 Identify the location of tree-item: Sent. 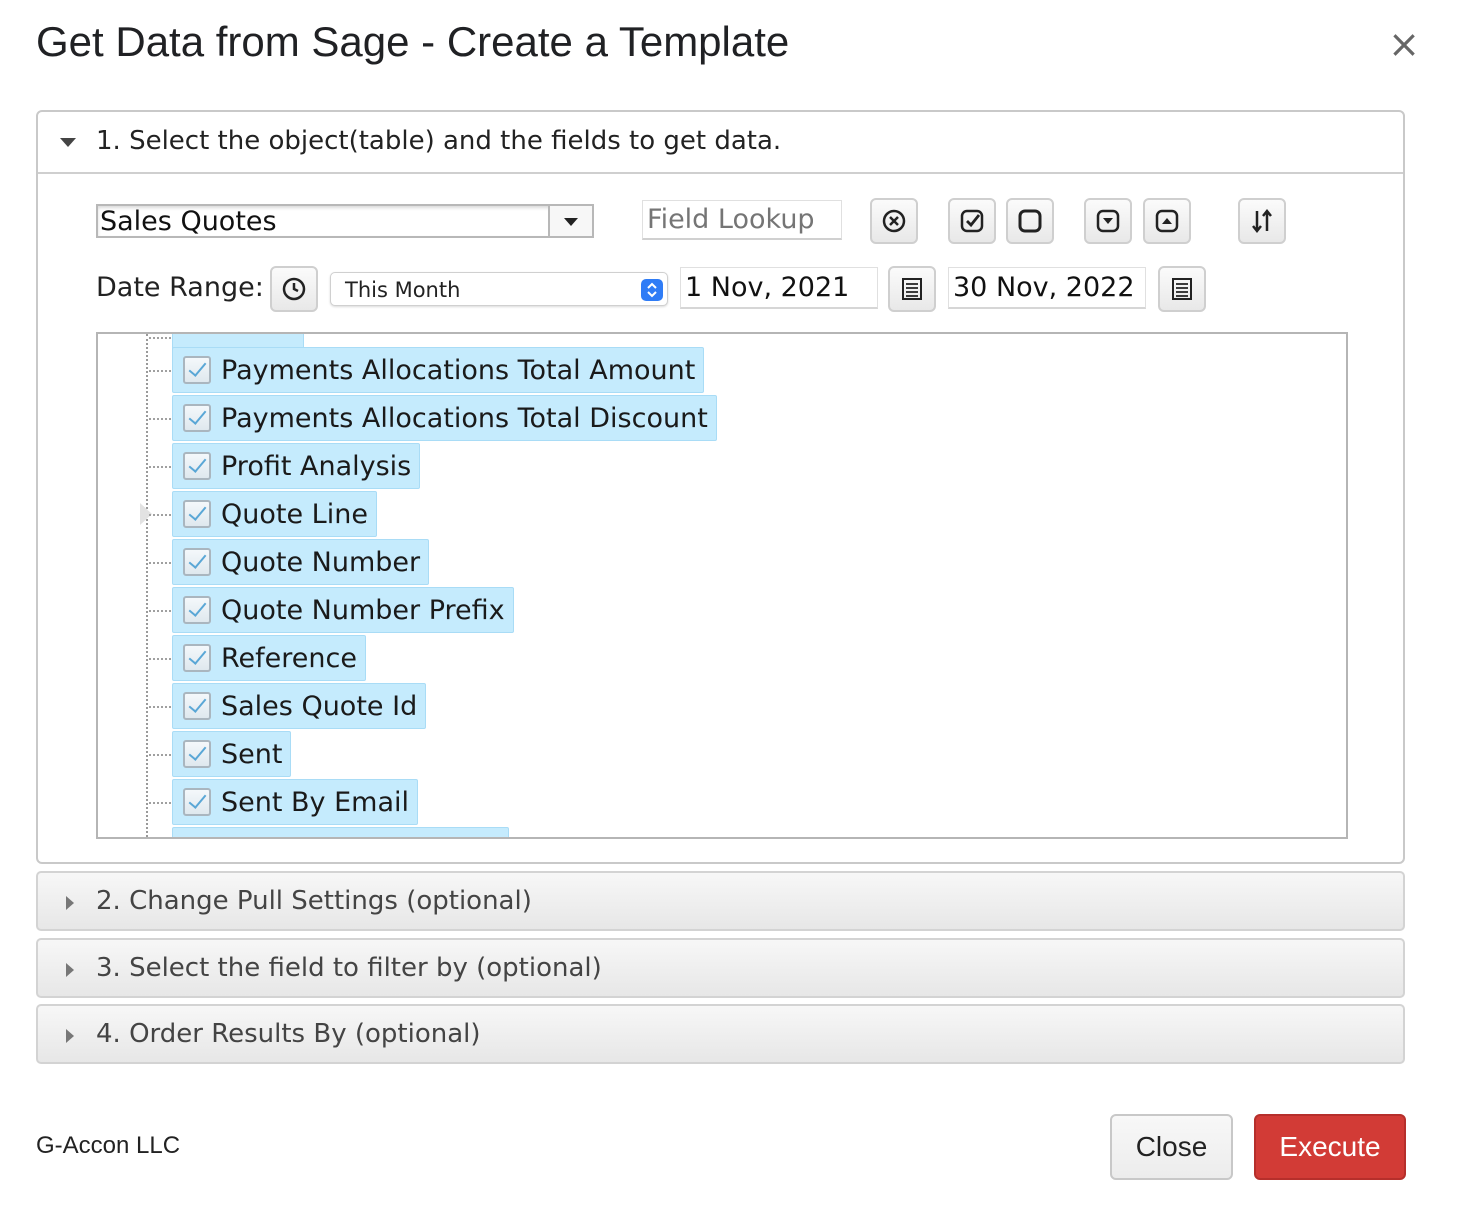
(220, 754).